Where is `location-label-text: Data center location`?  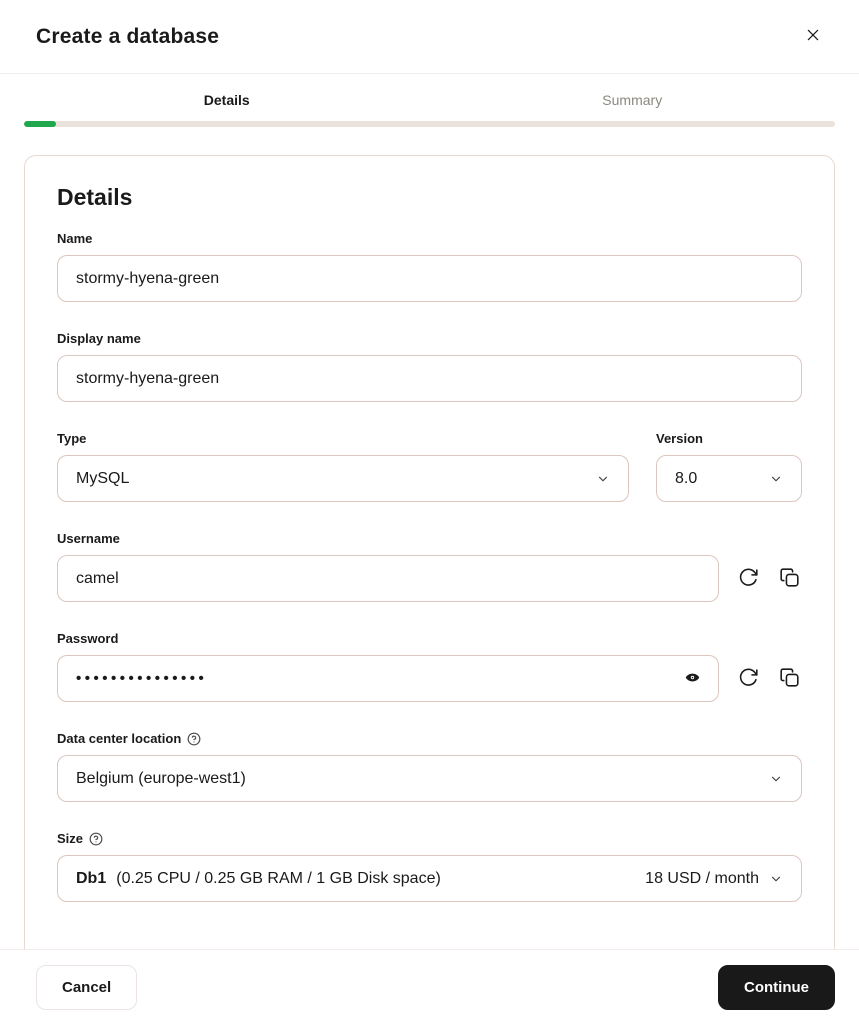 location-label-text: Data center location is located at coordinates (119, 738).